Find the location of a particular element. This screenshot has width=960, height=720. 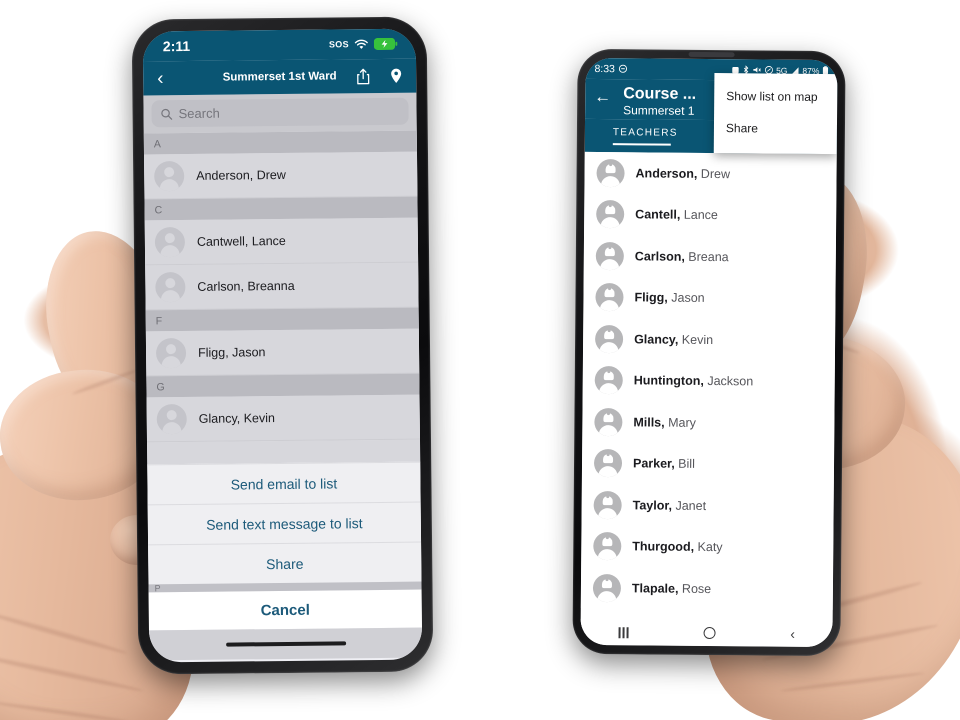

section-header: F is located at coordinates (282, 319).